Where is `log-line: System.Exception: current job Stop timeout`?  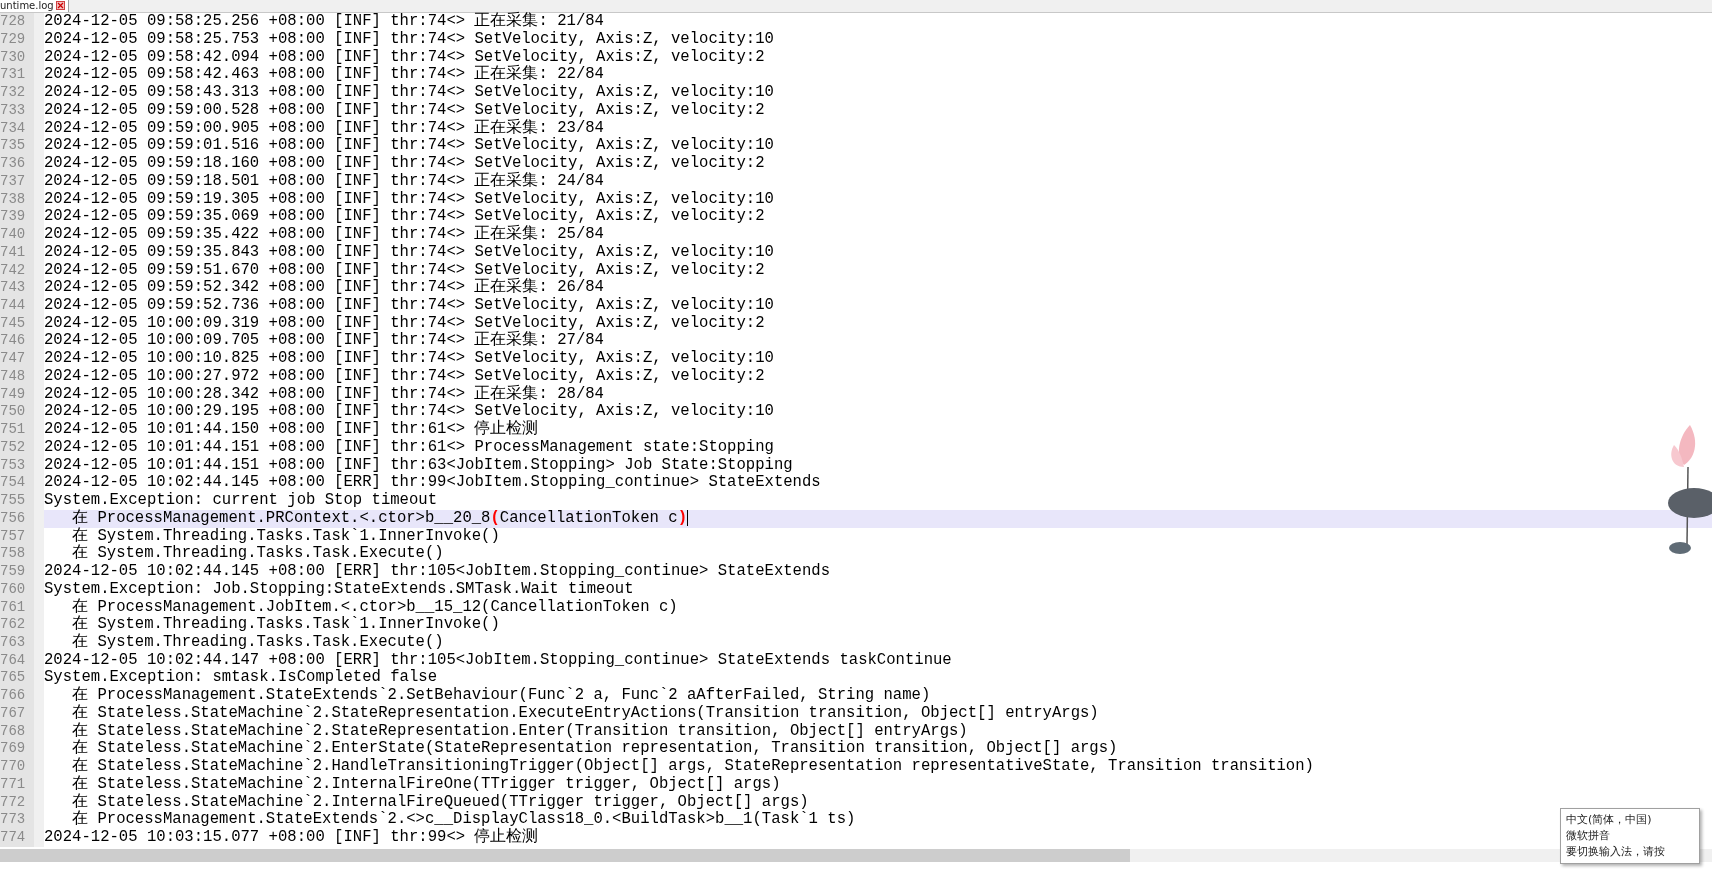
log-line: System.Exception: current job Stop timeout is located at coordinates (241, 501).